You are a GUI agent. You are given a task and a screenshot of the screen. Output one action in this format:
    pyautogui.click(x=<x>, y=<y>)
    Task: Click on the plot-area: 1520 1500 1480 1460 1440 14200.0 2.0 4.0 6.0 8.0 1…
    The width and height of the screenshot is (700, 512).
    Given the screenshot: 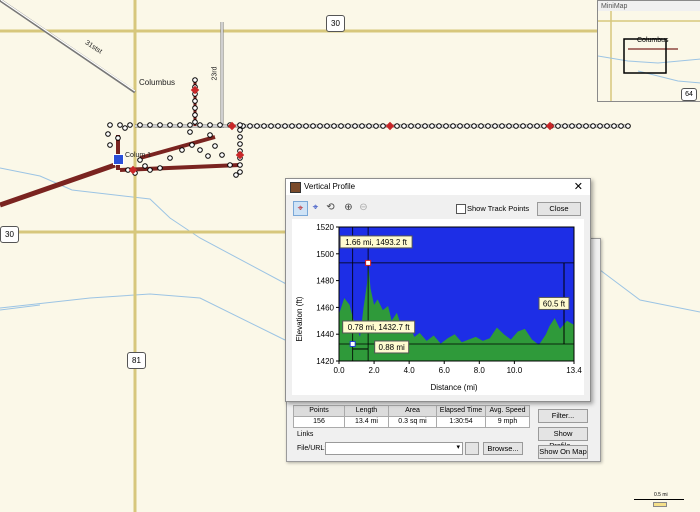 What is the action you would take?
    pyautogui.click(x=449, y=299)
    